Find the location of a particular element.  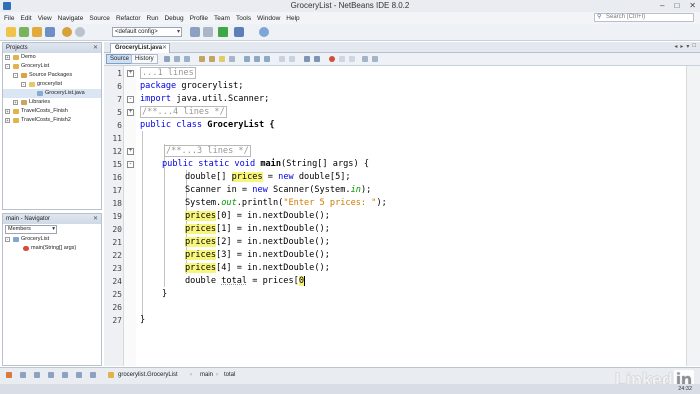

tree-item-travelcosts: + TravelCosts_Finish is located at coordinates (52, 111).